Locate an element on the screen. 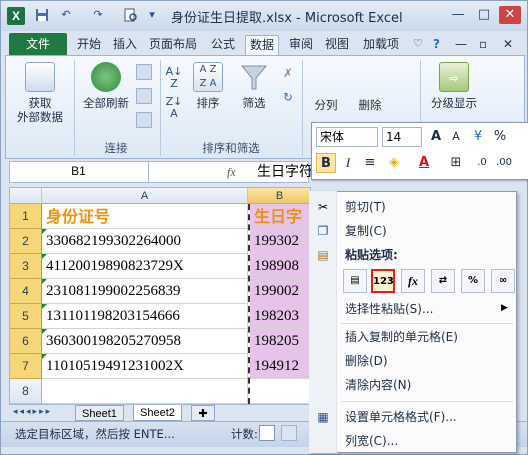 Image resolution: width=528 pixels, height=455 pixels. refresh-all-button: 全部刷新 is located at coordinates (106, 86).